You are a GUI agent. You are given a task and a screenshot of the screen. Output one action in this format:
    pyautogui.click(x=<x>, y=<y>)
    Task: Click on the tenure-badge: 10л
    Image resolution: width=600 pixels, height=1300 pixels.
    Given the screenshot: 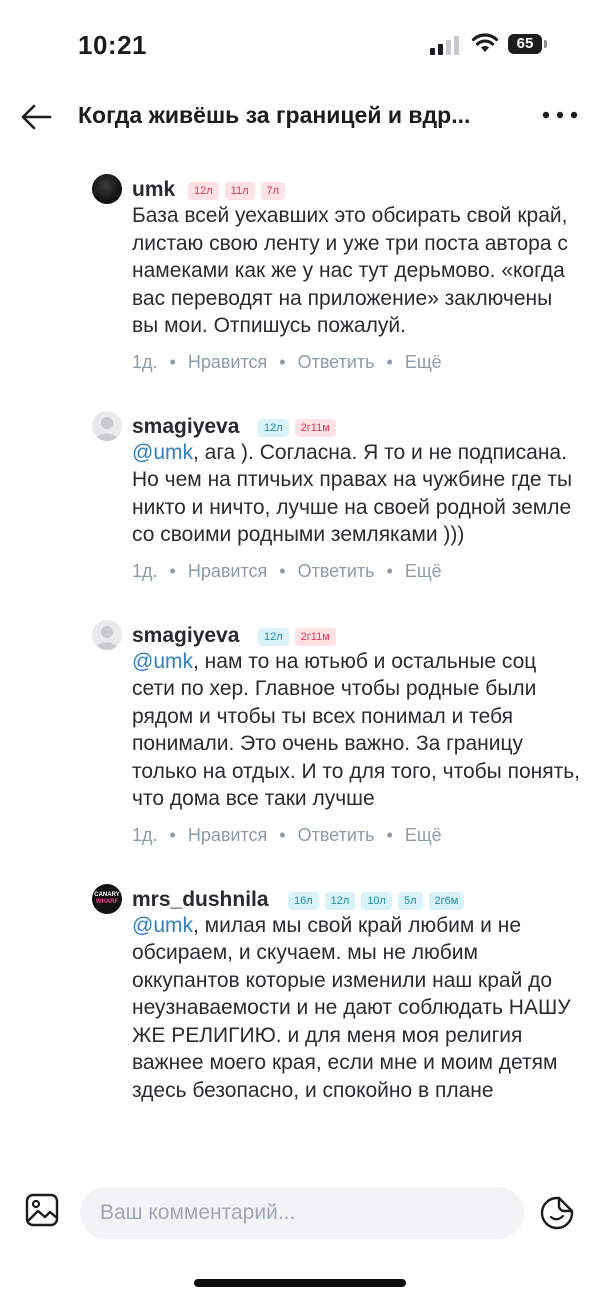 What is the action you would take?
    pyautogui.click(x=376, y=900)
    